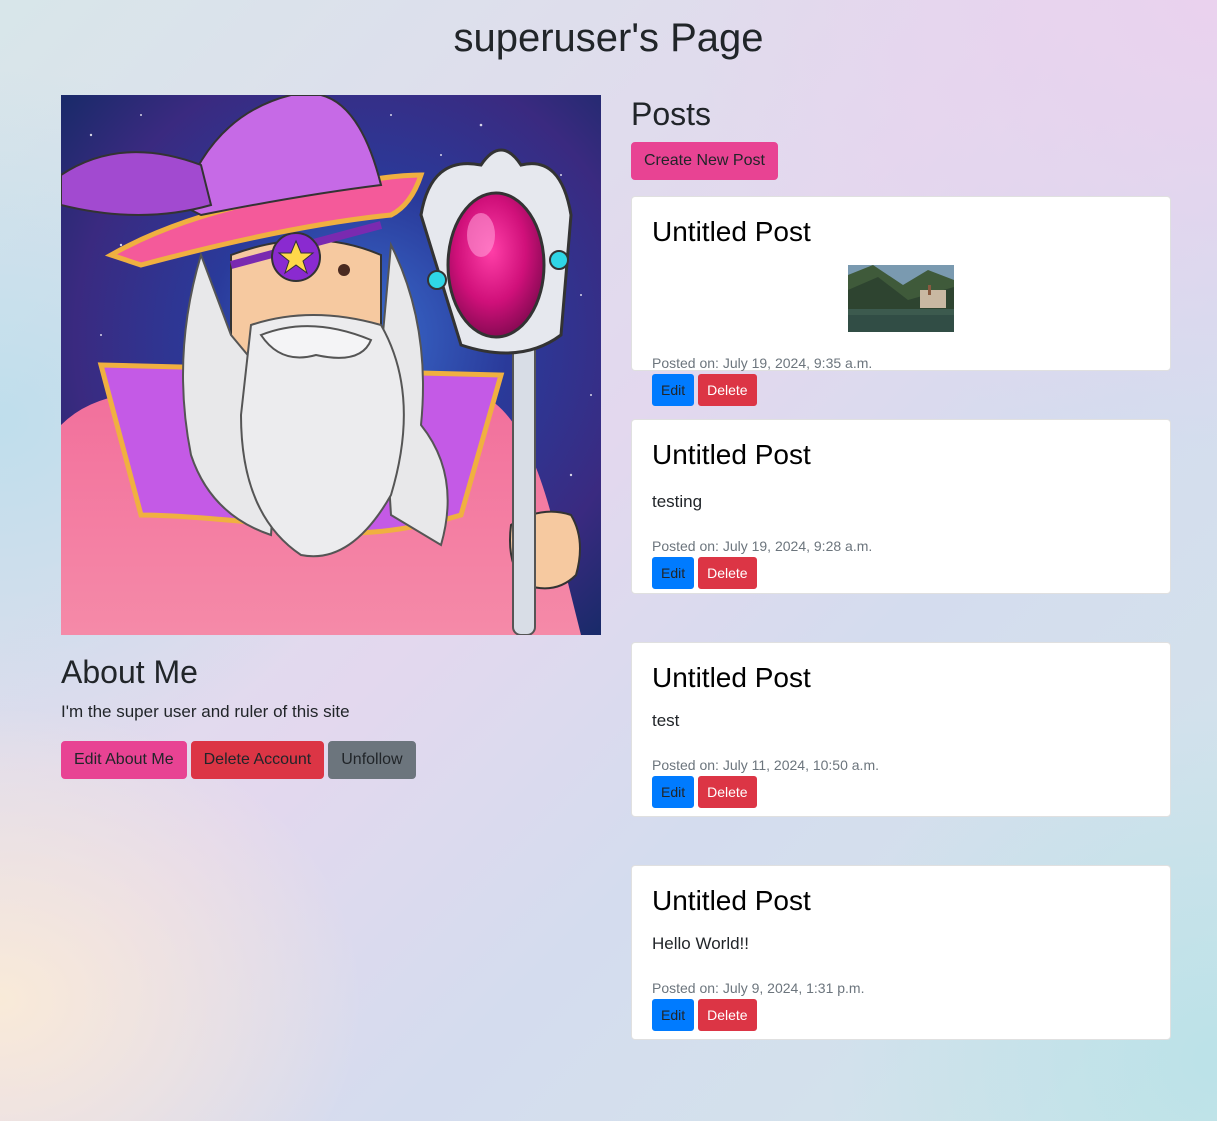  Describe the element at coordinates (766, 765) in the screenshot. I see `post-date: Posted on: July 11, 2024, 10:50 a.m.` at that location.